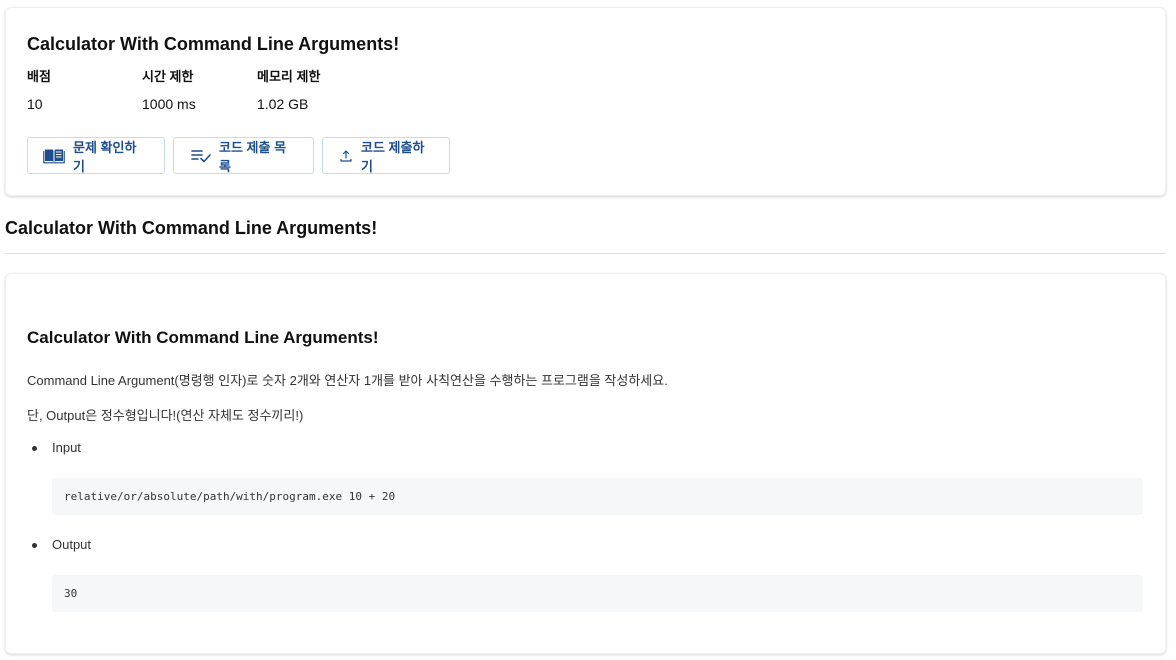 This screenshot has height=660, width=1176. I want to click on checklist-icon, so click(201, 156).